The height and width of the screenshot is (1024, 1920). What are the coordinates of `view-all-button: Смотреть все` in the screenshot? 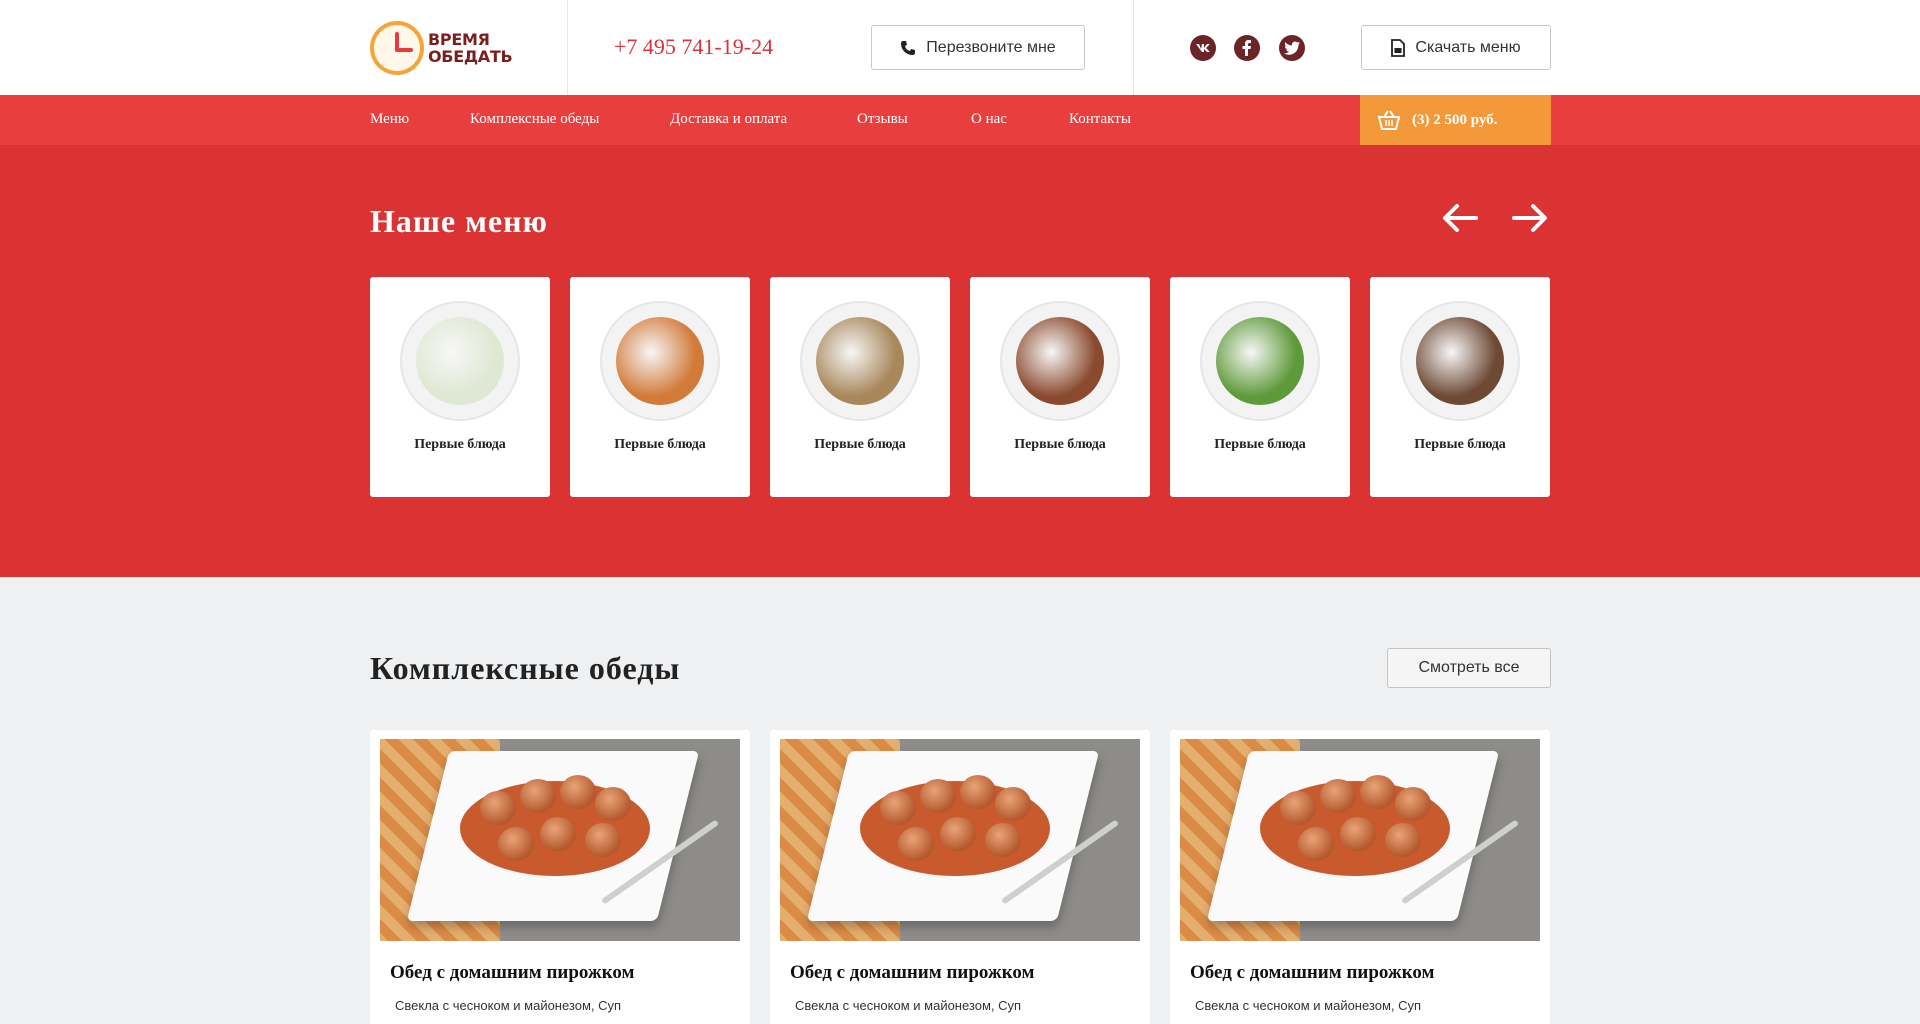 It's located at (1469, 668).